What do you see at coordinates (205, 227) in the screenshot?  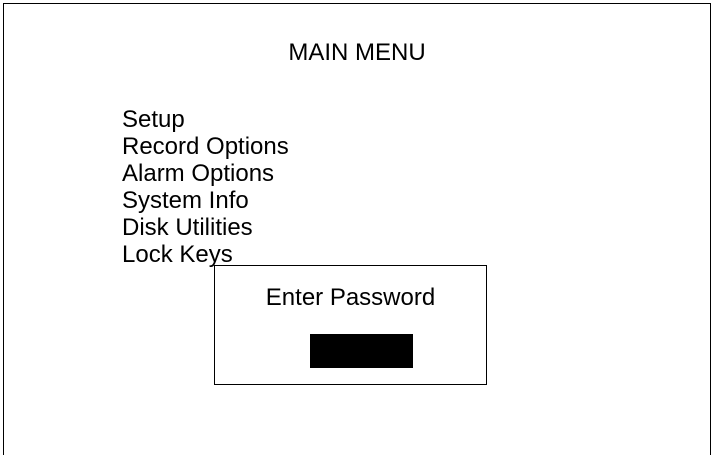 I see `menu-item-disk-utilities: Disk Utilities` at bounding box center [205, 227].